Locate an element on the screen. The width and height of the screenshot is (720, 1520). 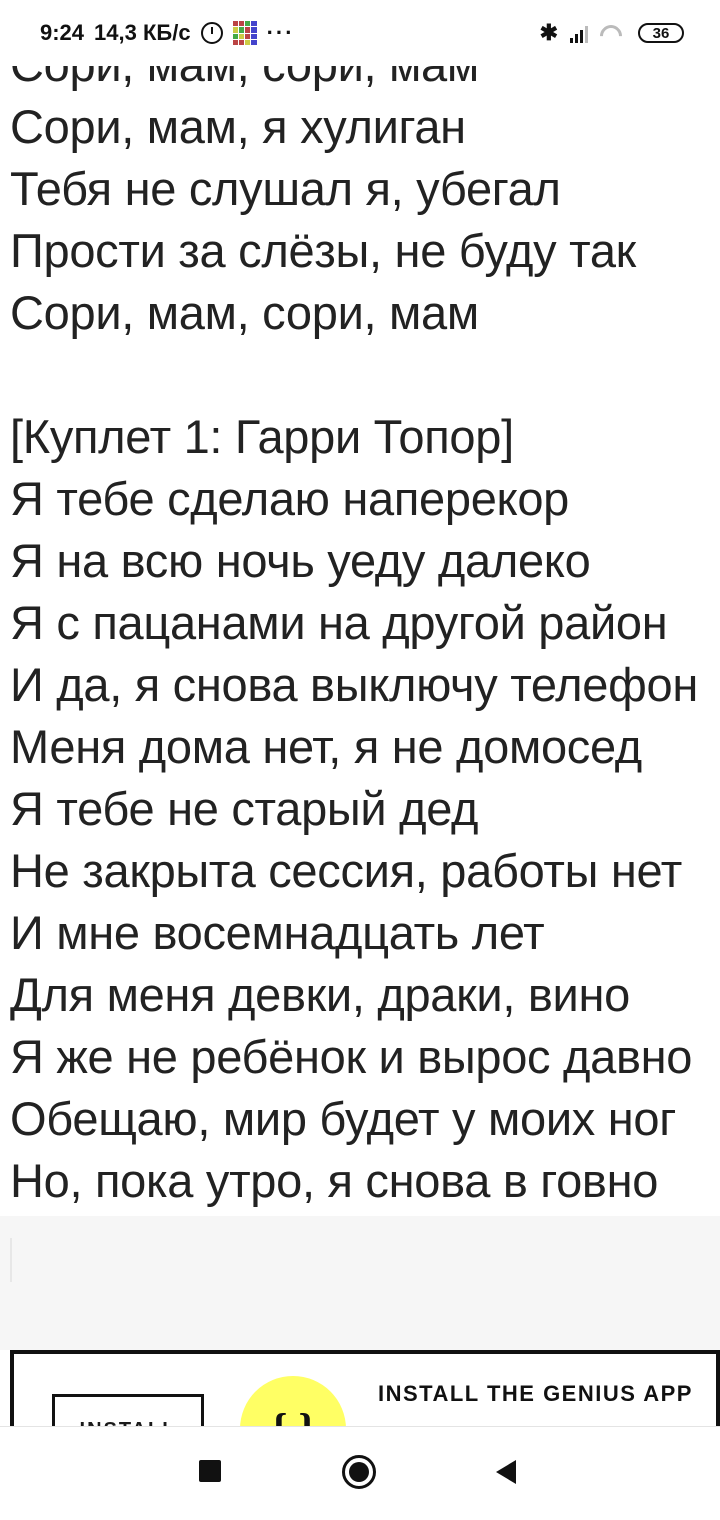
lyric-line: Я тебе сделаю наперекор is located at coordinates (365, 499).